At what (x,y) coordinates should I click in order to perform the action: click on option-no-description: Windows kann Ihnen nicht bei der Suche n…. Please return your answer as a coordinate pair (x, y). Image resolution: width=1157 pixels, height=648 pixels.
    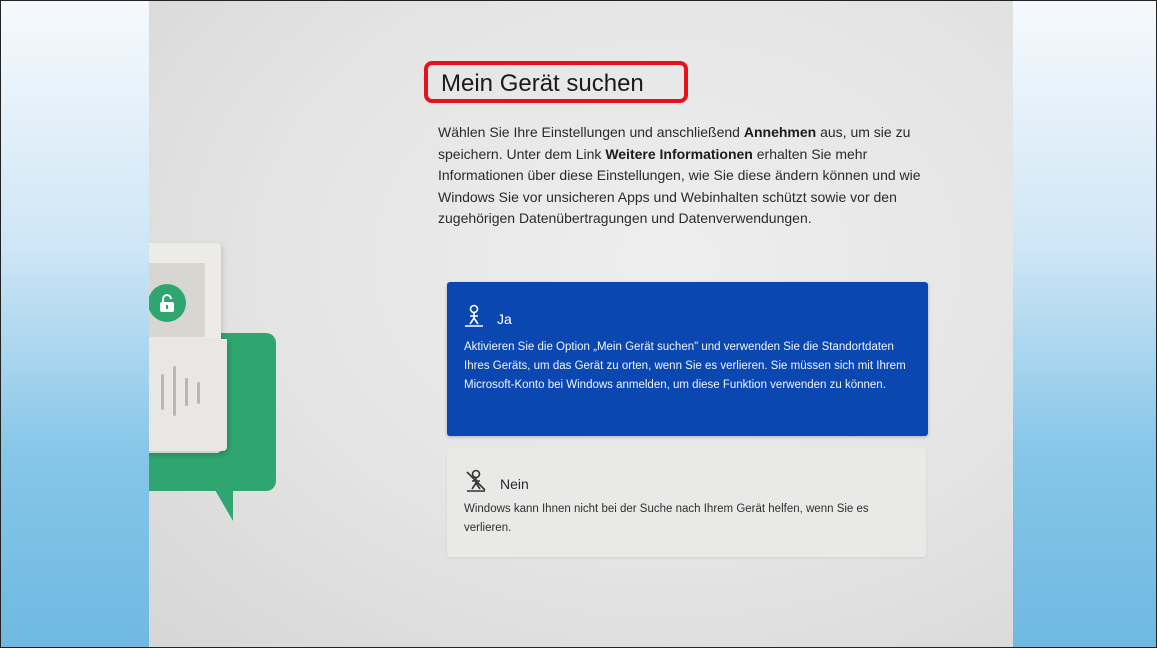
    Looking at the image, I should click on (666, 518).